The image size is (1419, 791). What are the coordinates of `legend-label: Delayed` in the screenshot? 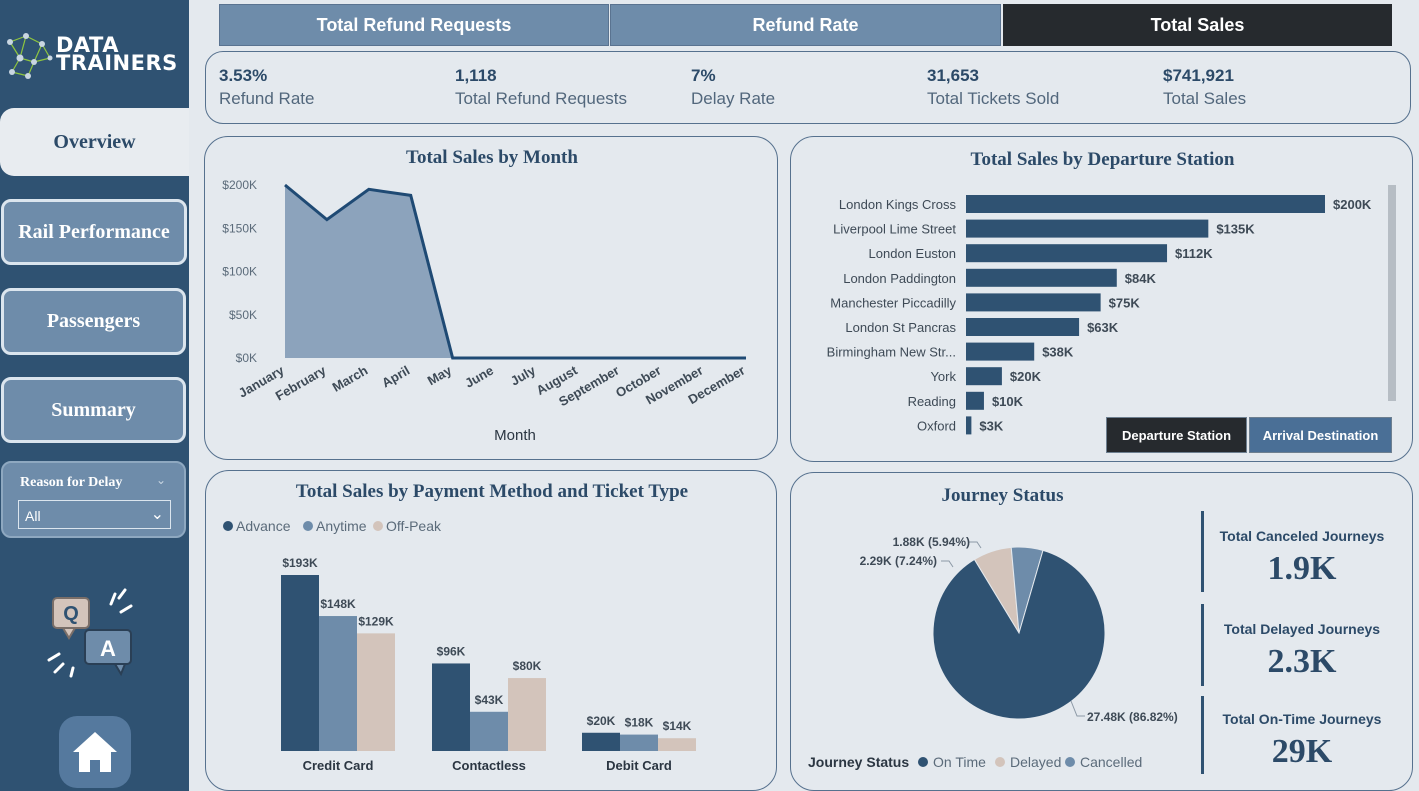 It's located at (1035, 762).